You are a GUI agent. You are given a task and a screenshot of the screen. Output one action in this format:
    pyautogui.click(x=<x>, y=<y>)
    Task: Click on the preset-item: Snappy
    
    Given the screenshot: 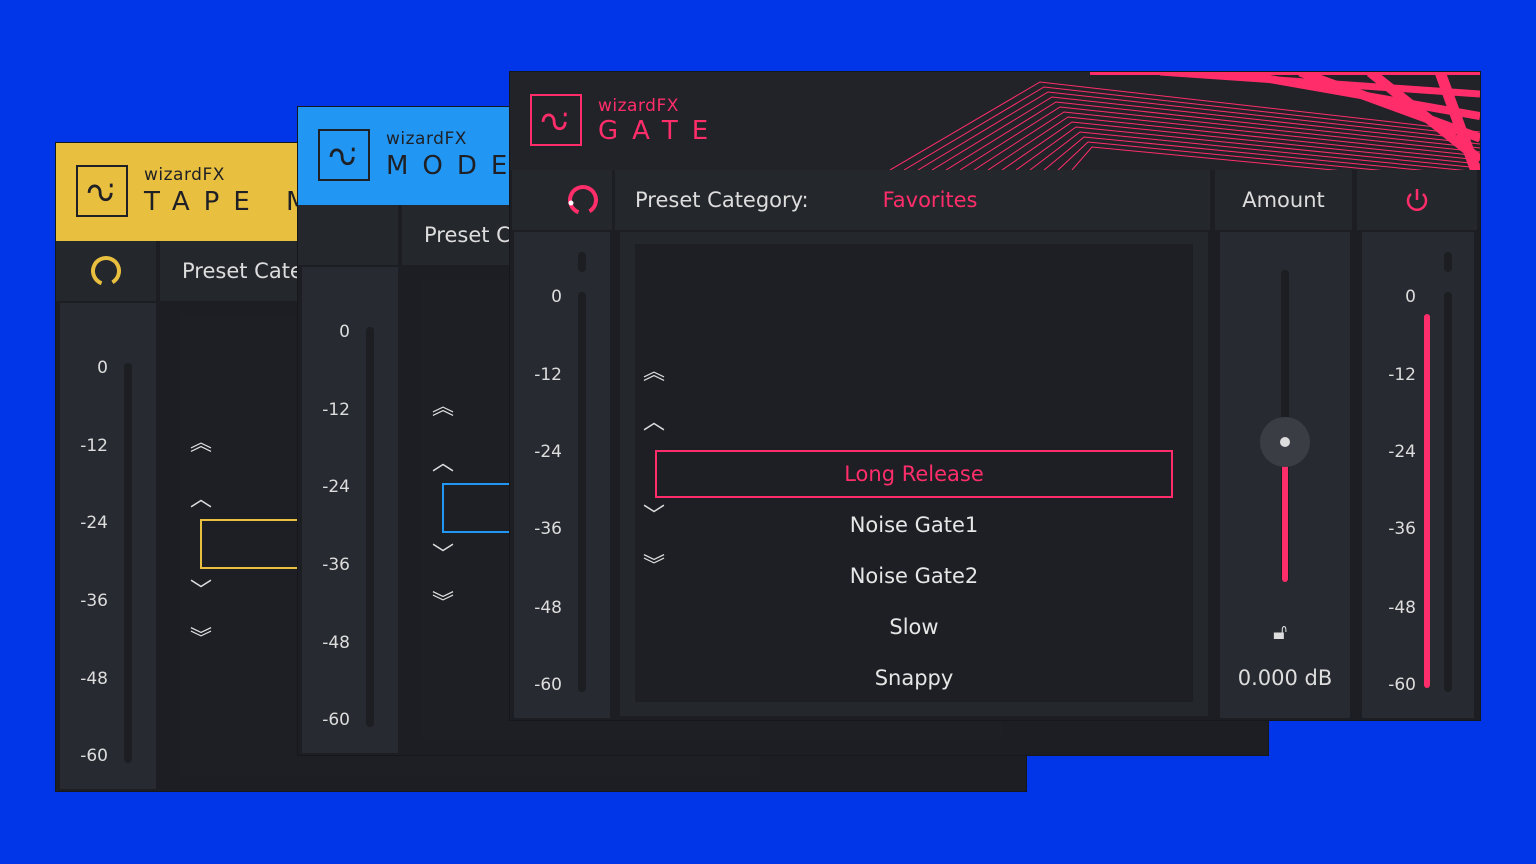 What is the action you would take?
    pyautogui.click(x=914, y=678)
    